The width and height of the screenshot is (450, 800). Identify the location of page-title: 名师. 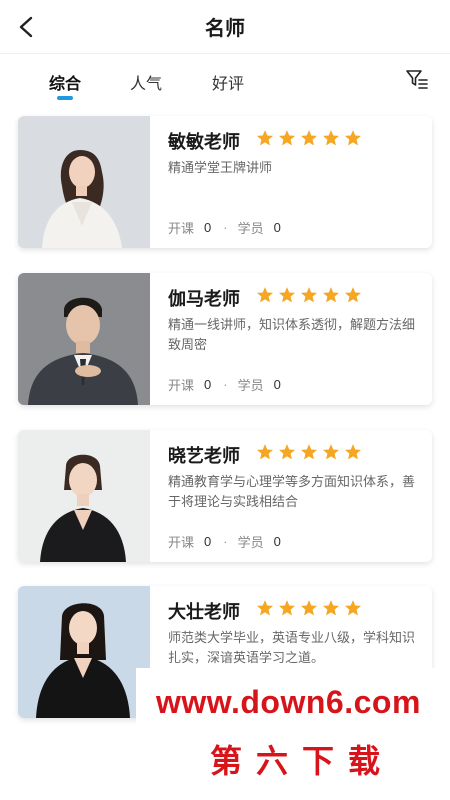
(225, 29).